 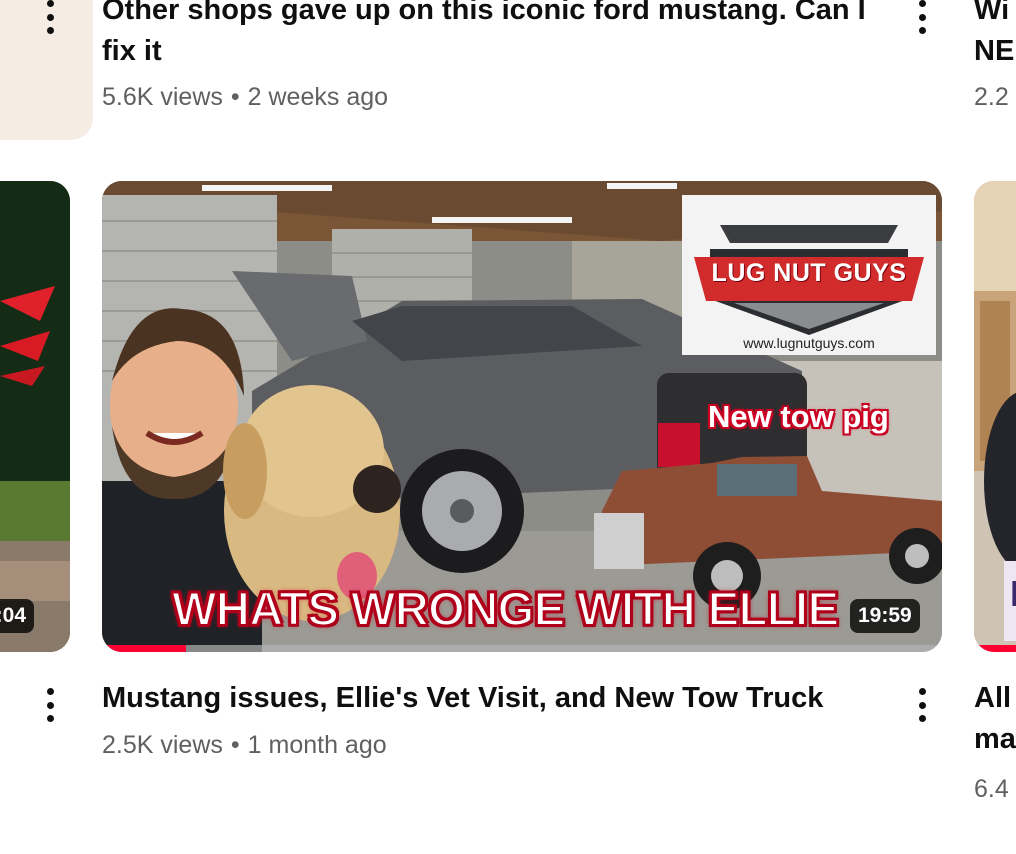 What do you see at coordinates (502, 97) in the screenshot?
I see `video-metadata: 5.6K views • 2 weeks ago` at bounding box center [502, 97].